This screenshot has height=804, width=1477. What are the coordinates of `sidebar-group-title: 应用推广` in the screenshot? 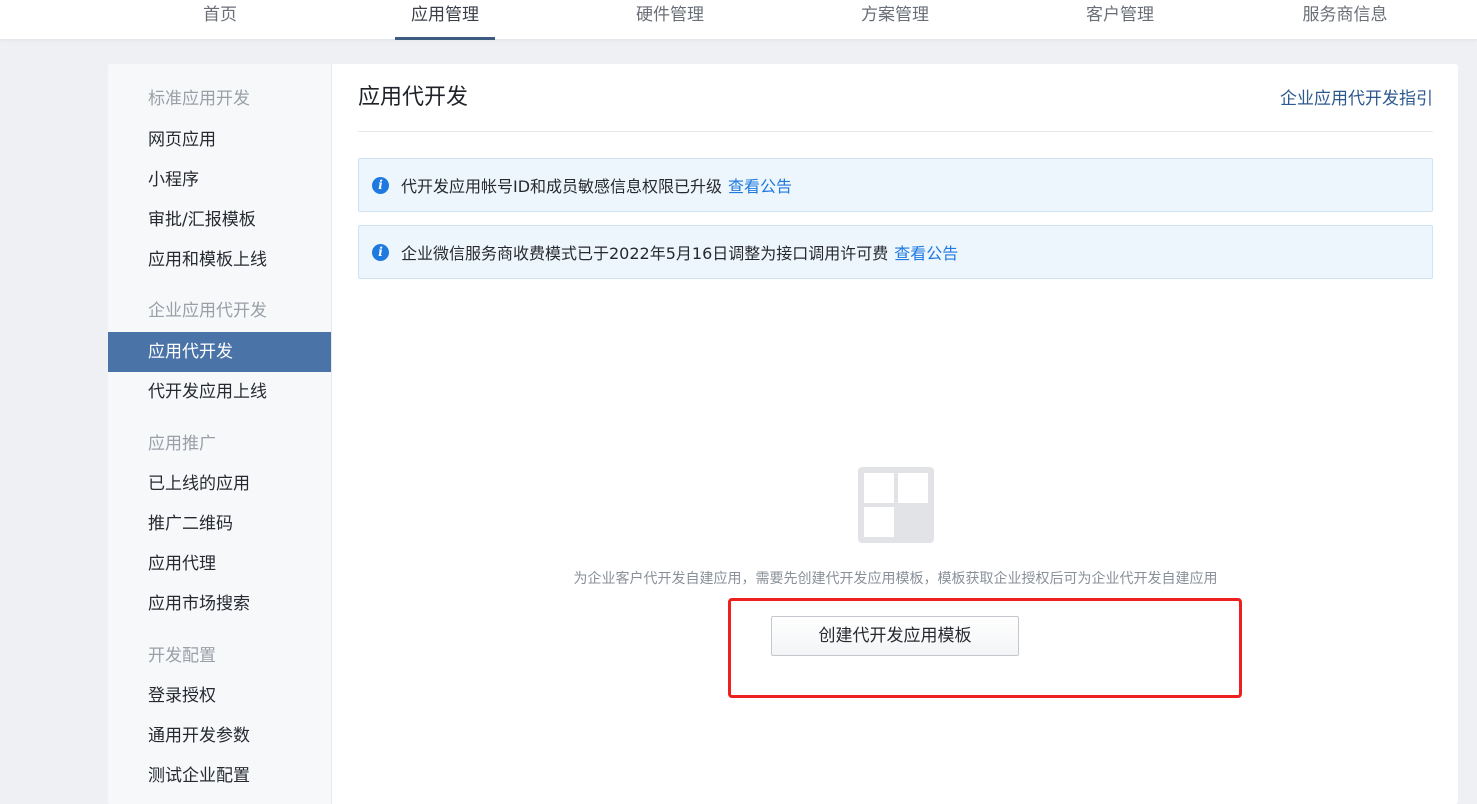 It's located at (182, 444).